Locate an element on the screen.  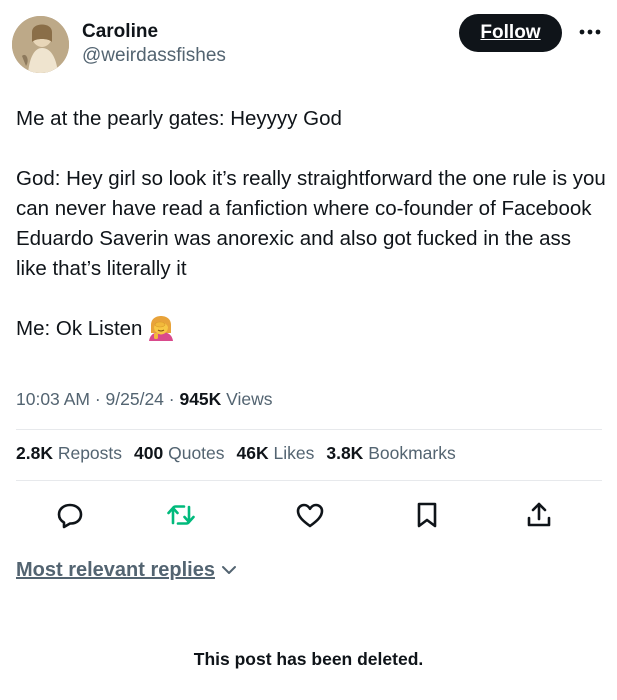
avatar is located at coordinates (40, 44).